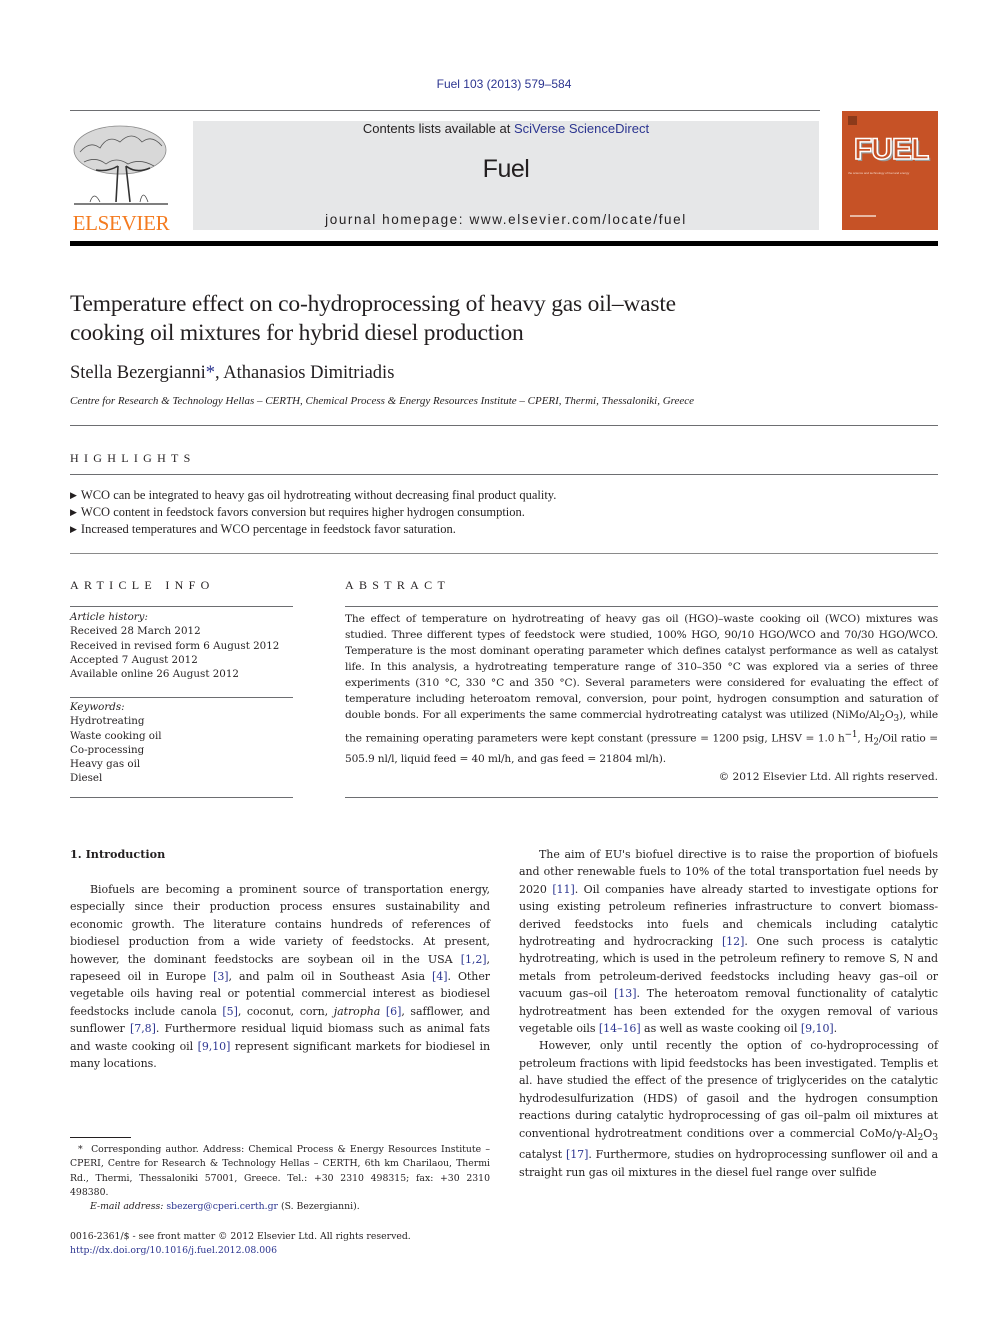 This screenshot has height=1323, width=992. What do you see at coordinates (229, 1011) in the screenshot?
I see `reference-link: [5]` at bounding box center [229, 1011].